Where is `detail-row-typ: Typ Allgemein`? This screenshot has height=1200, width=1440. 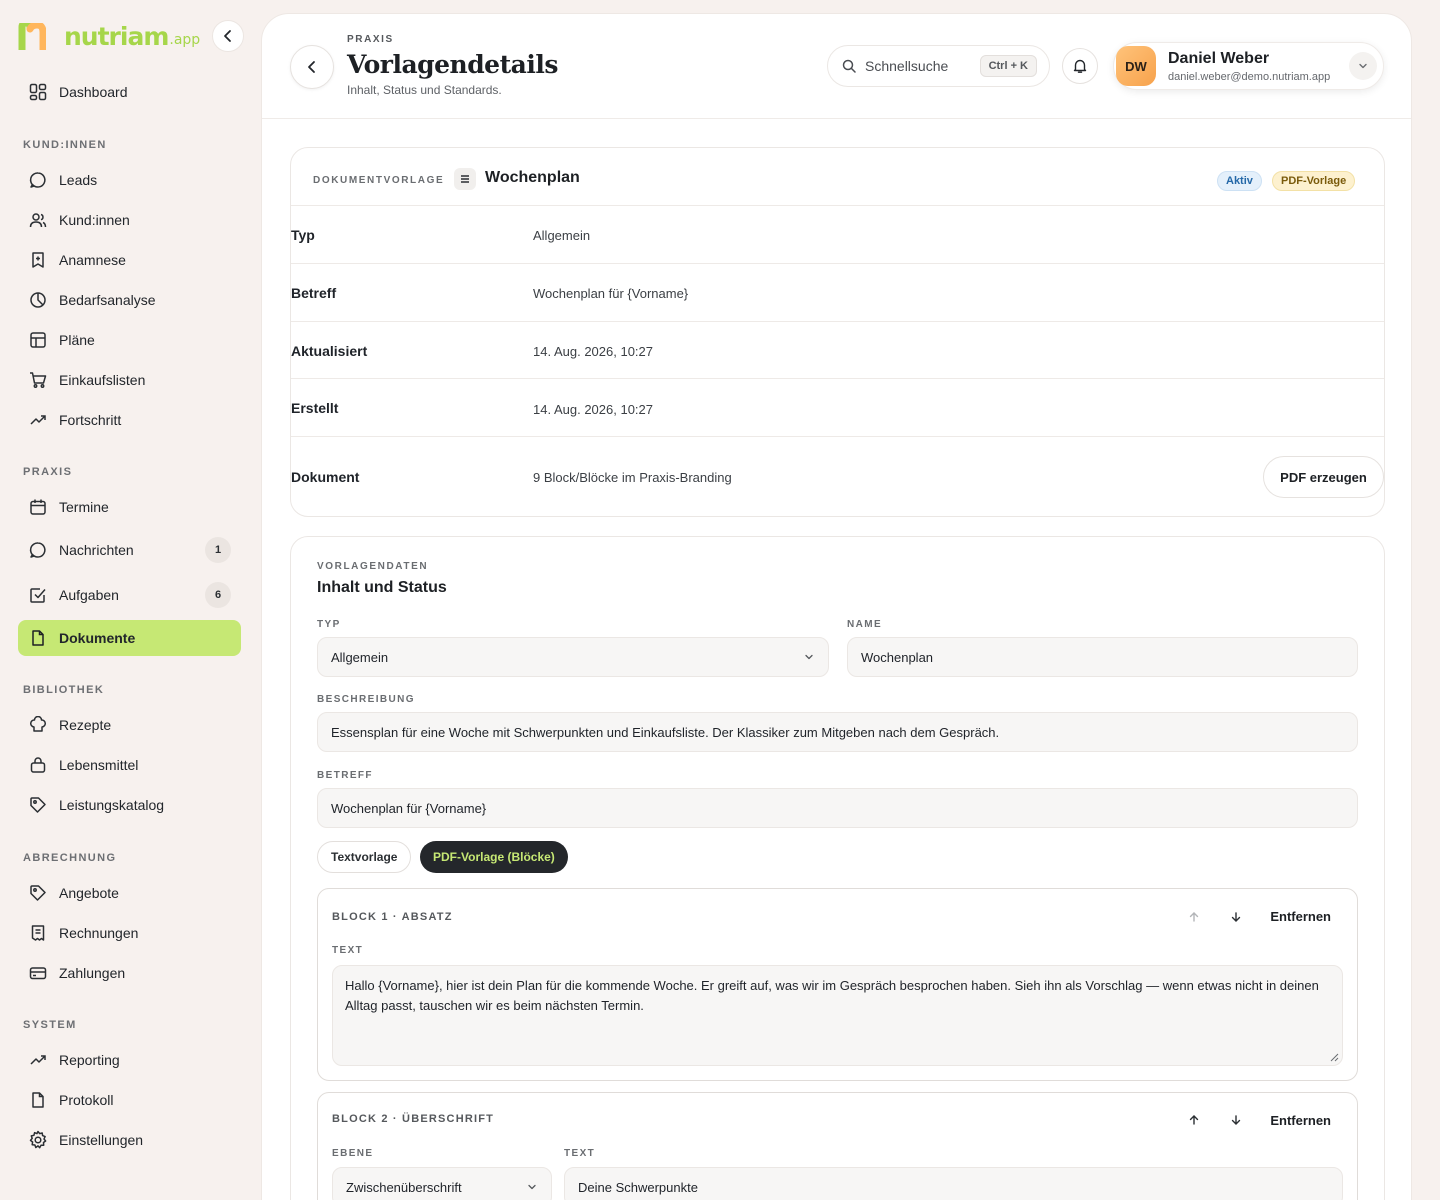
detail-row-typ: Typ Allgemein is located at coordinates (837, 235).